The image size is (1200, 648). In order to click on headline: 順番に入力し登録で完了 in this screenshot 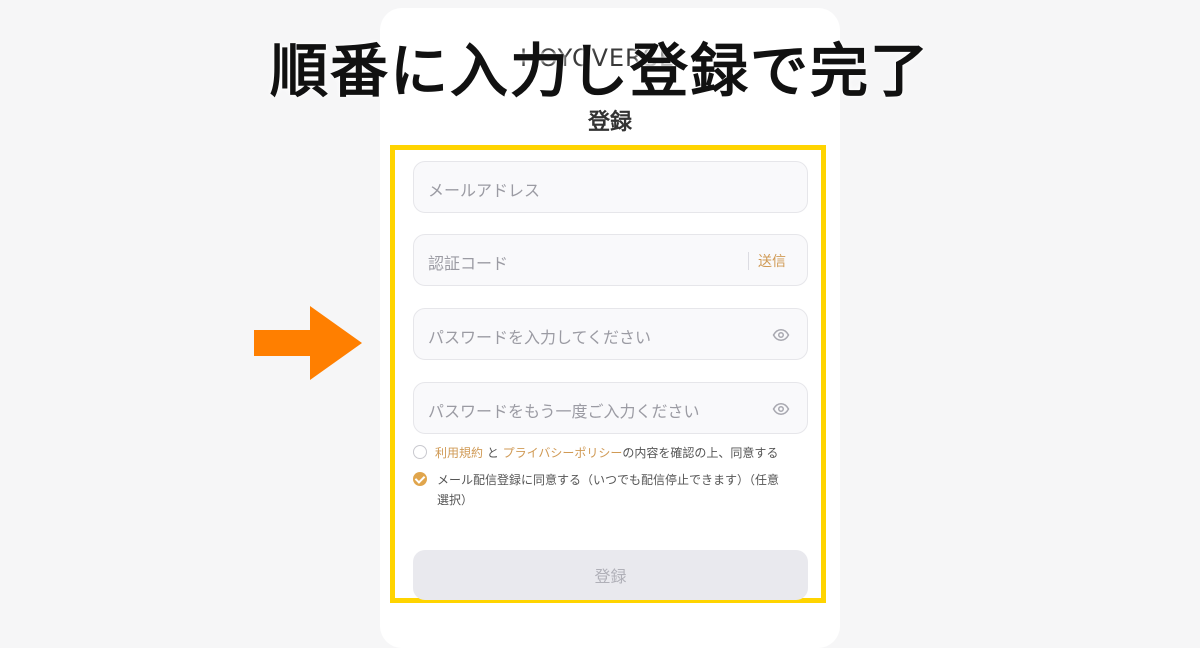, I will do `click(599, 71)`.